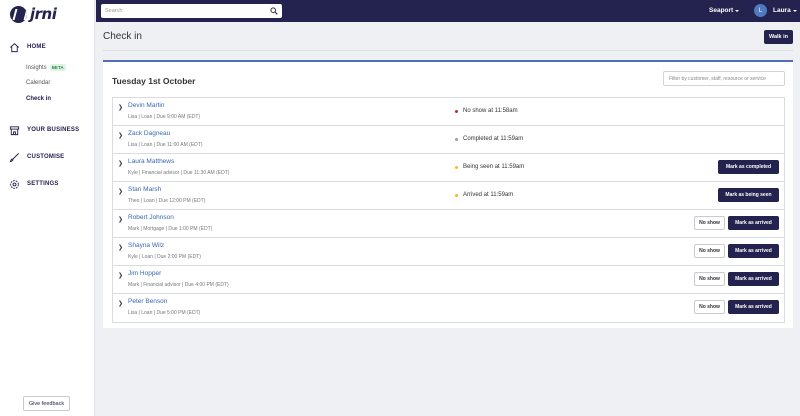  Describe the element at coordinates (144, 273) in the screenshot. I see `customer-name: Jim Hopper` at that location.